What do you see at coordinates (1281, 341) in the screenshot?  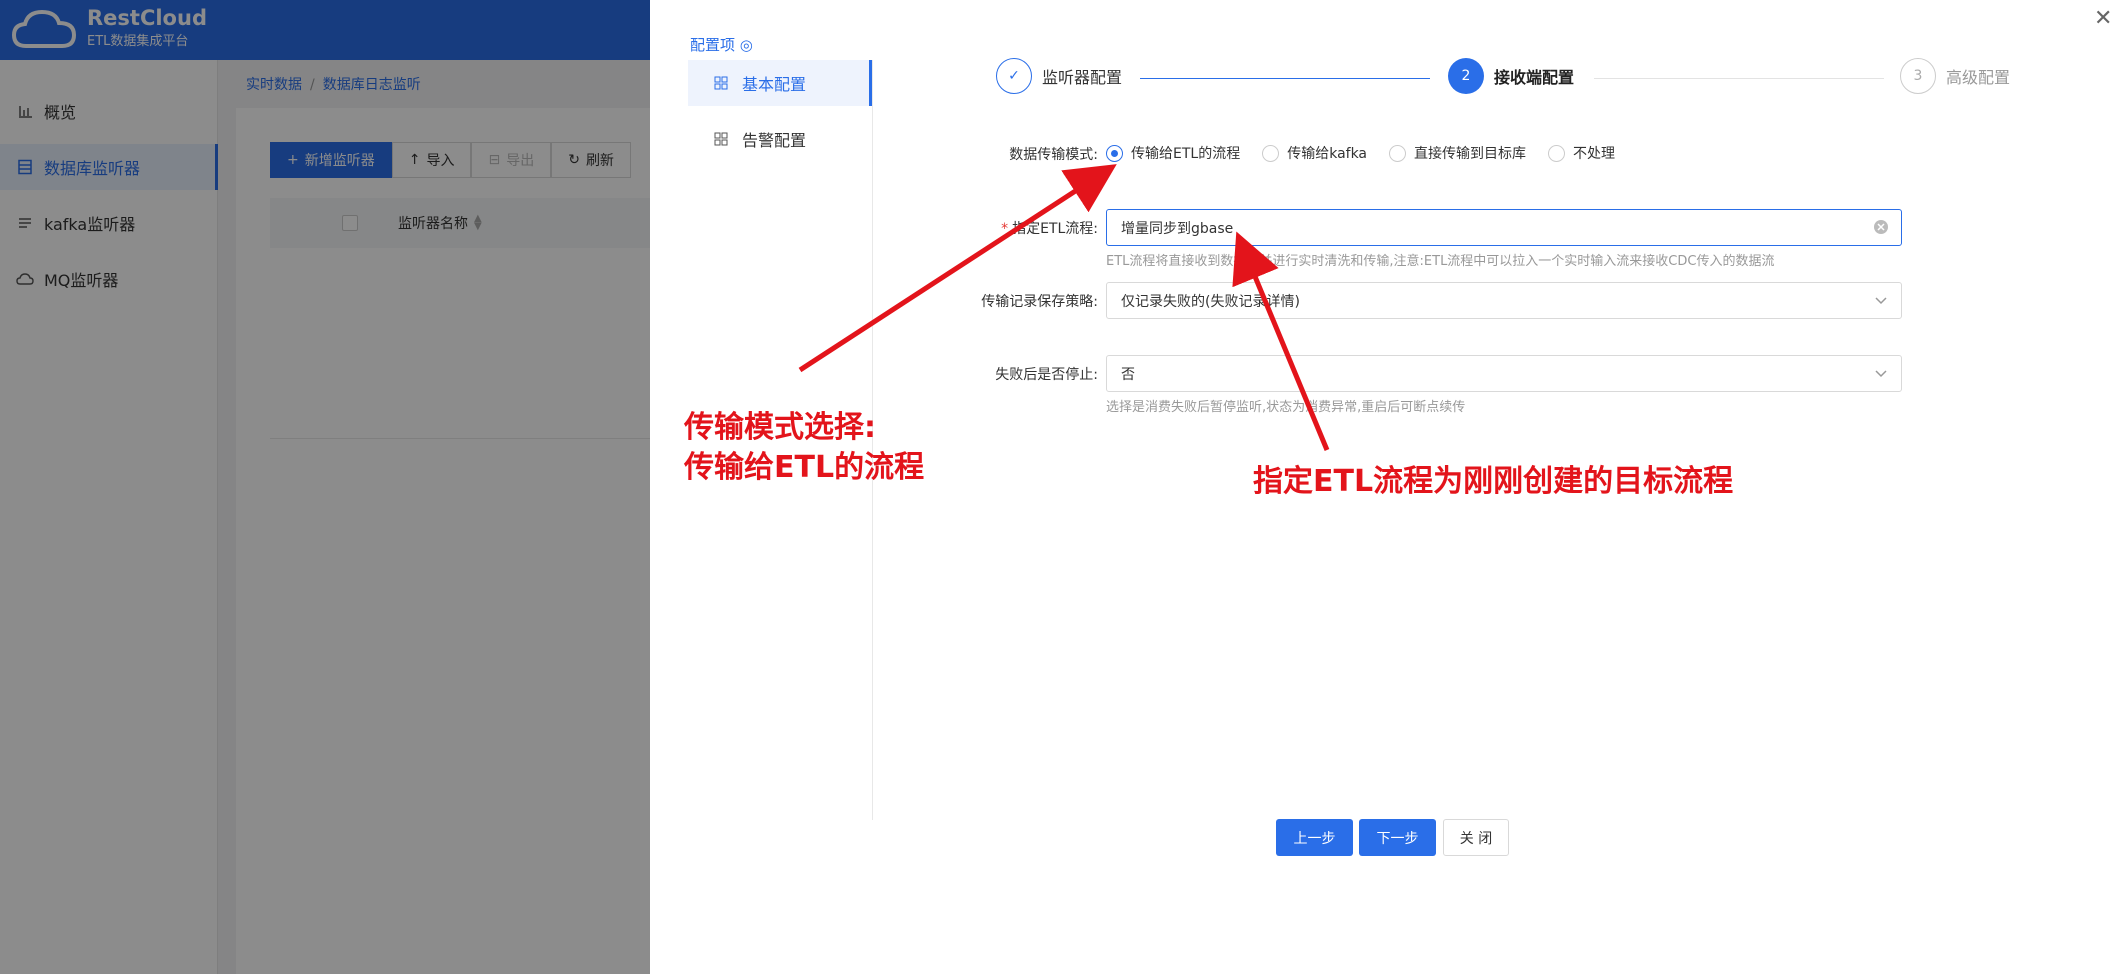 I see `arrow-to-flow-select` at bounding box center [1281, 341].